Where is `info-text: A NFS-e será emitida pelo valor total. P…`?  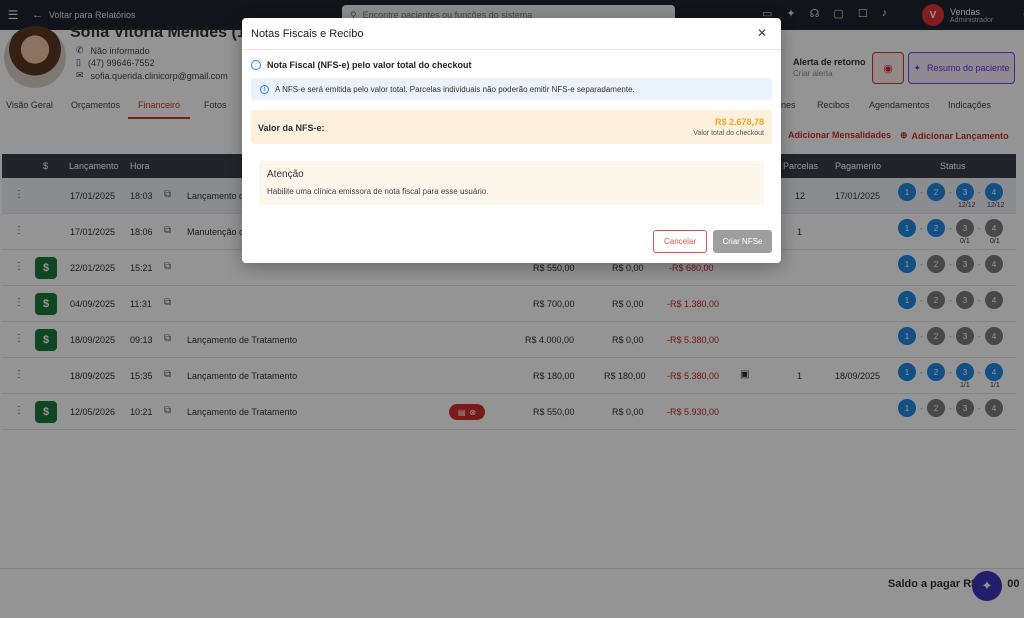 info-text: A NFS-e será emitida pelo valor total. P… is located at coordinates (455, 89).